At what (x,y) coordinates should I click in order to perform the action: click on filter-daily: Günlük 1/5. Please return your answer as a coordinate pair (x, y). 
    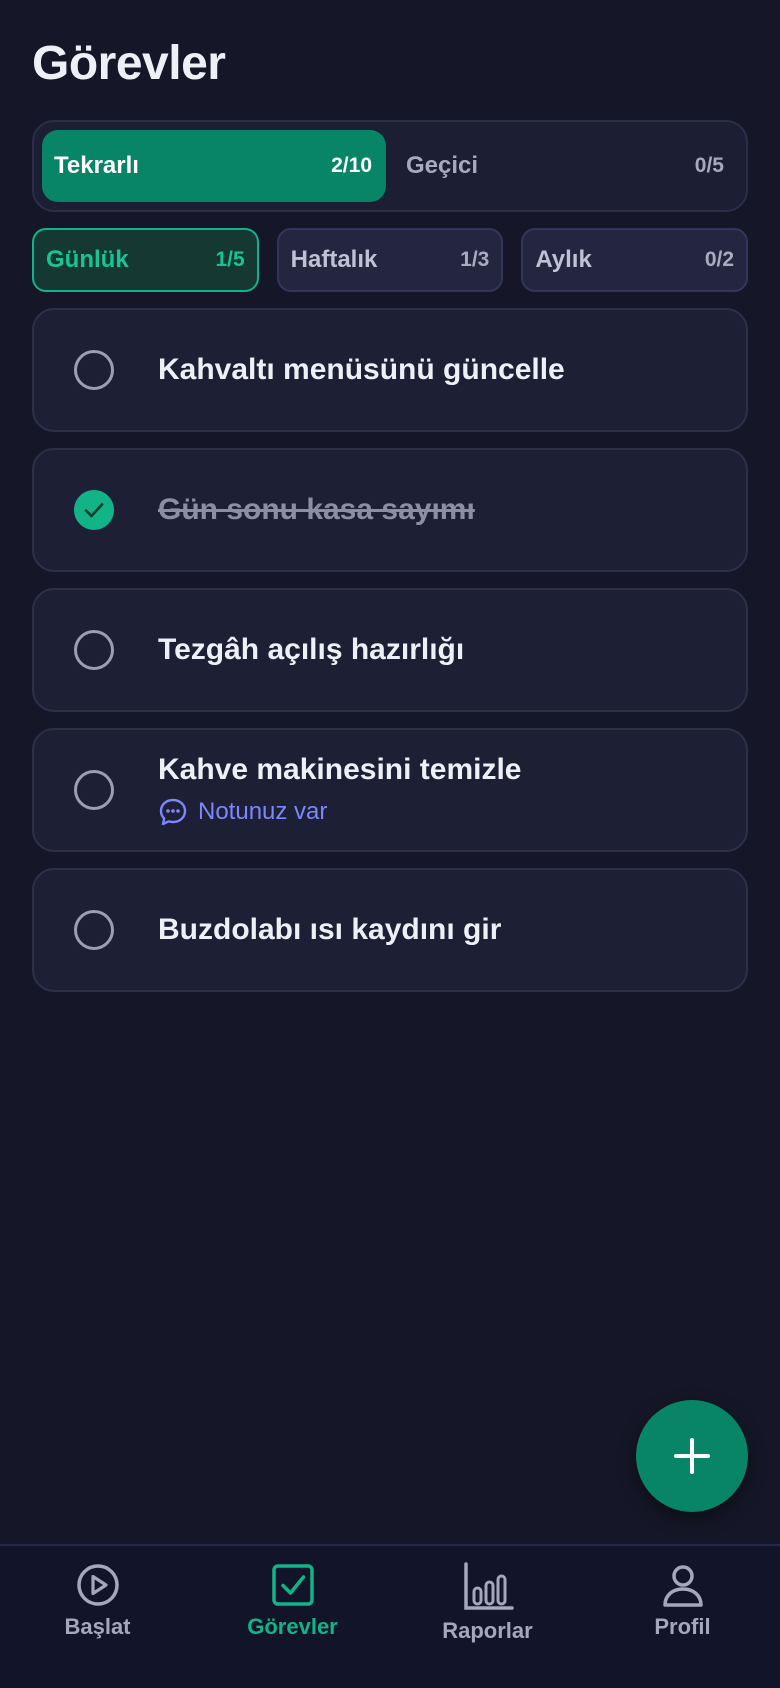
    Looking at the image, I should click on (145, 260).